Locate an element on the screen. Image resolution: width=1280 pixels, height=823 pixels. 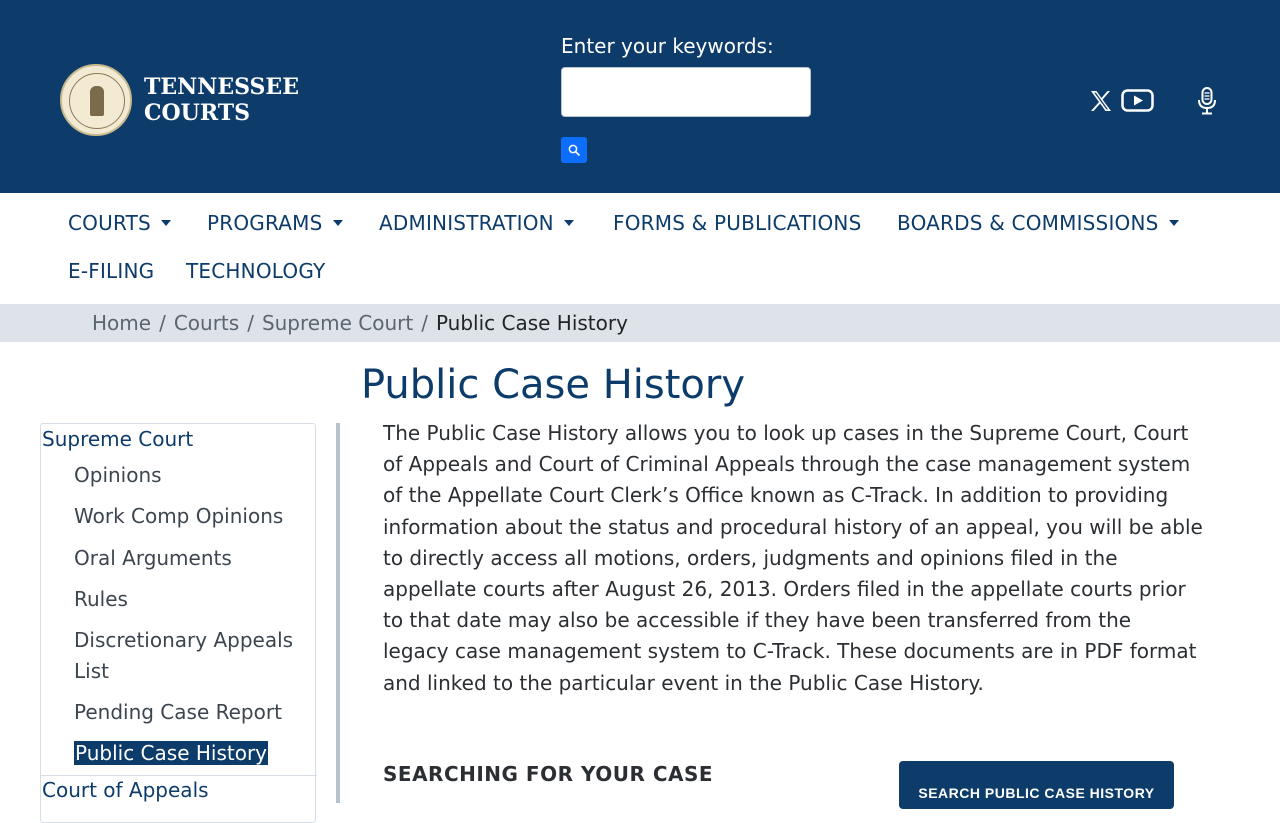
nav-item-technology: TECHNOLOGY is located at coordinates (255, 271).